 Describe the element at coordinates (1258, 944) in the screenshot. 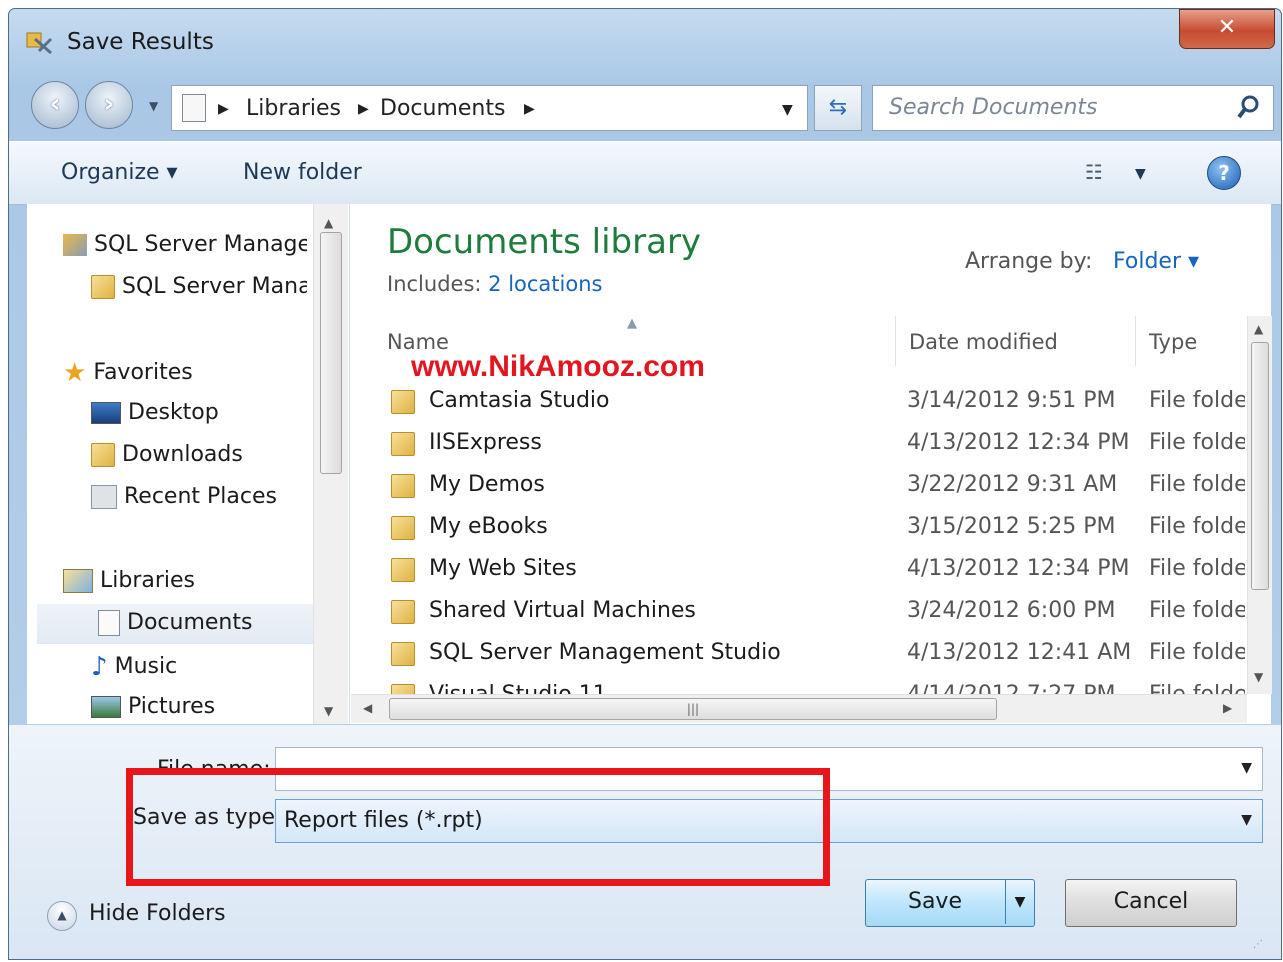

I see `resize-grip-icon: ⋰` at that location.